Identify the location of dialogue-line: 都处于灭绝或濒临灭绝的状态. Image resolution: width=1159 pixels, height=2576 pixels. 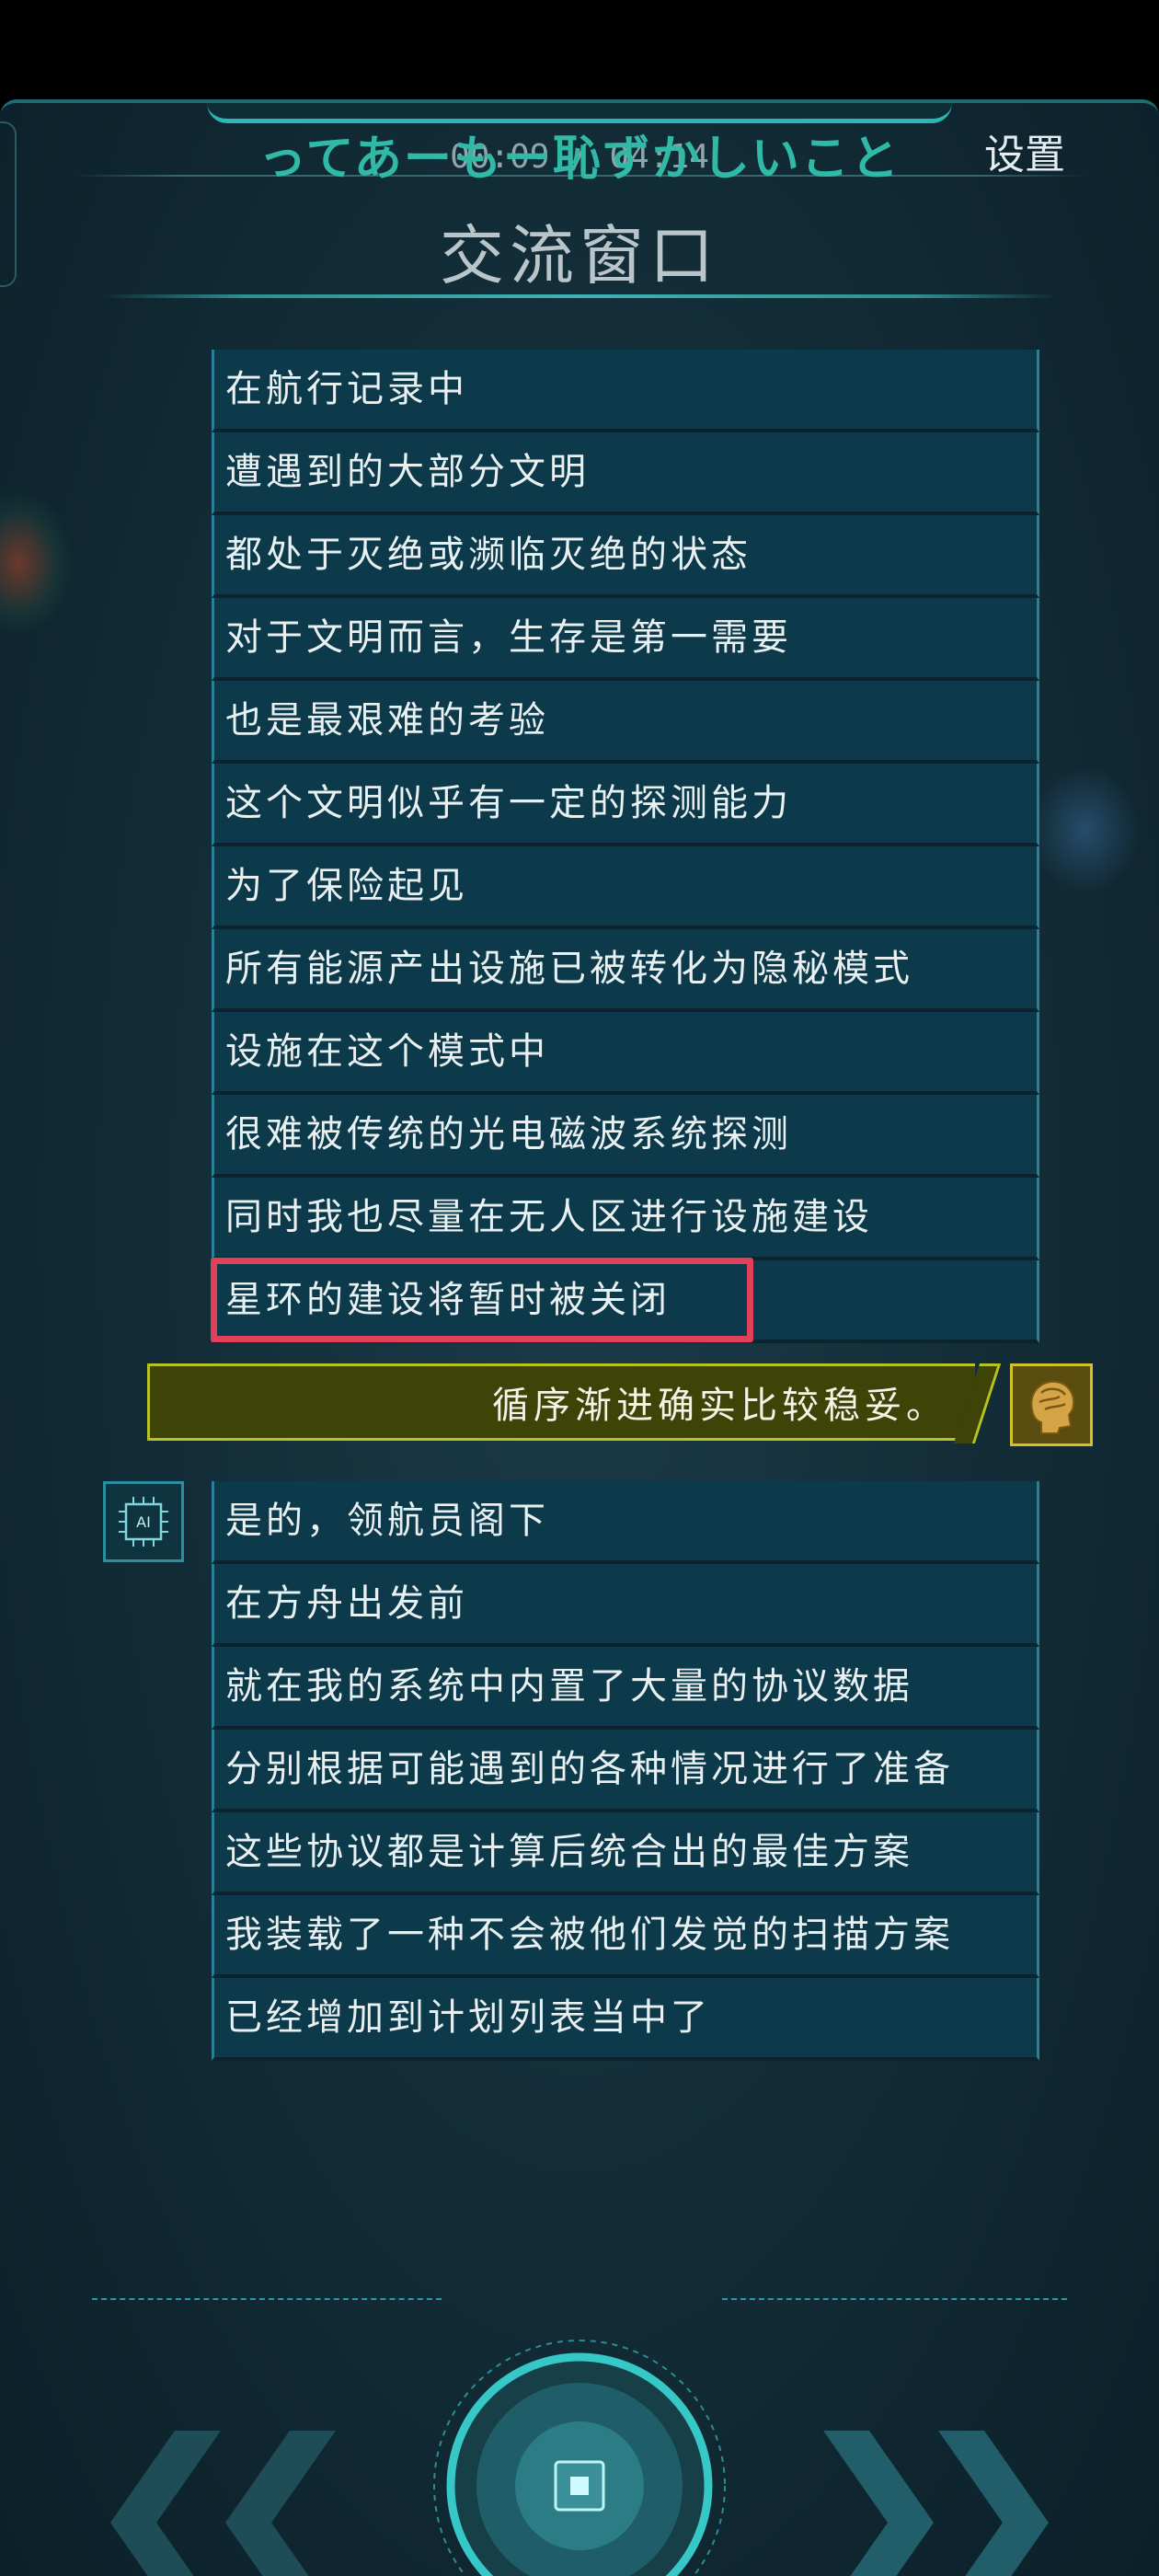
(625, 556).